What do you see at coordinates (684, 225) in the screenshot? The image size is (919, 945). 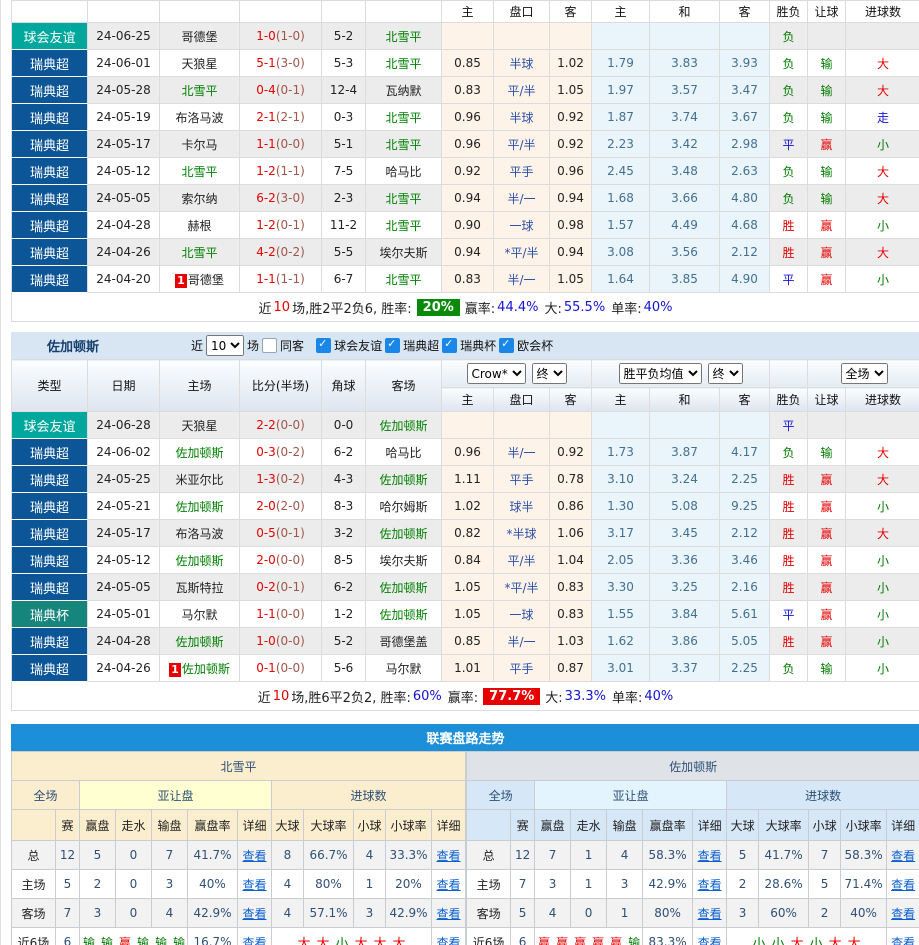 I see `euro-draw-odds: 4.49` at bounding box center [684, 225].